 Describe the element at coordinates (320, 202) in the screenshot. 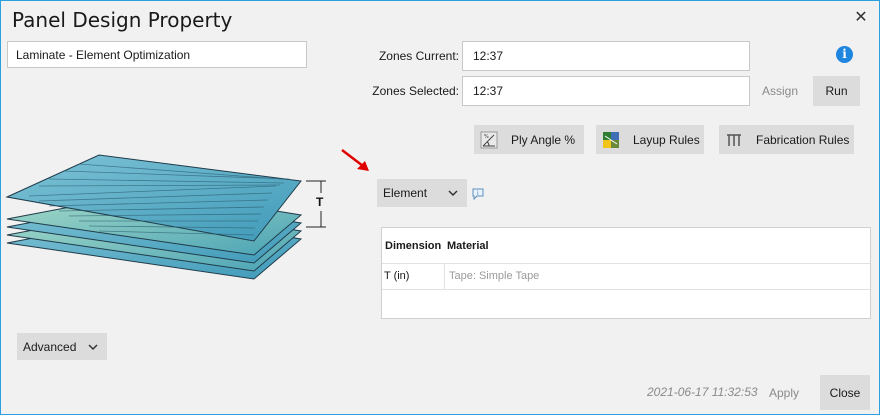

I see `thickness-label: T` at that location.